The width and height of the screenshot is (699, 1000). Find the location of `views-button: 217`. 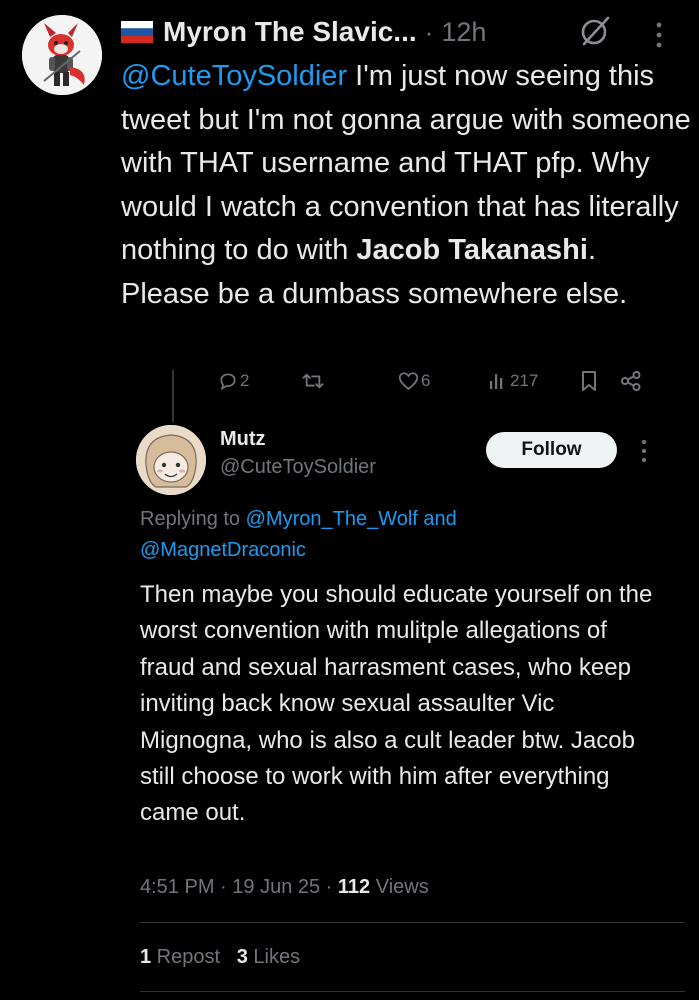

views-button: 217 is located at coordinates (513, 381).